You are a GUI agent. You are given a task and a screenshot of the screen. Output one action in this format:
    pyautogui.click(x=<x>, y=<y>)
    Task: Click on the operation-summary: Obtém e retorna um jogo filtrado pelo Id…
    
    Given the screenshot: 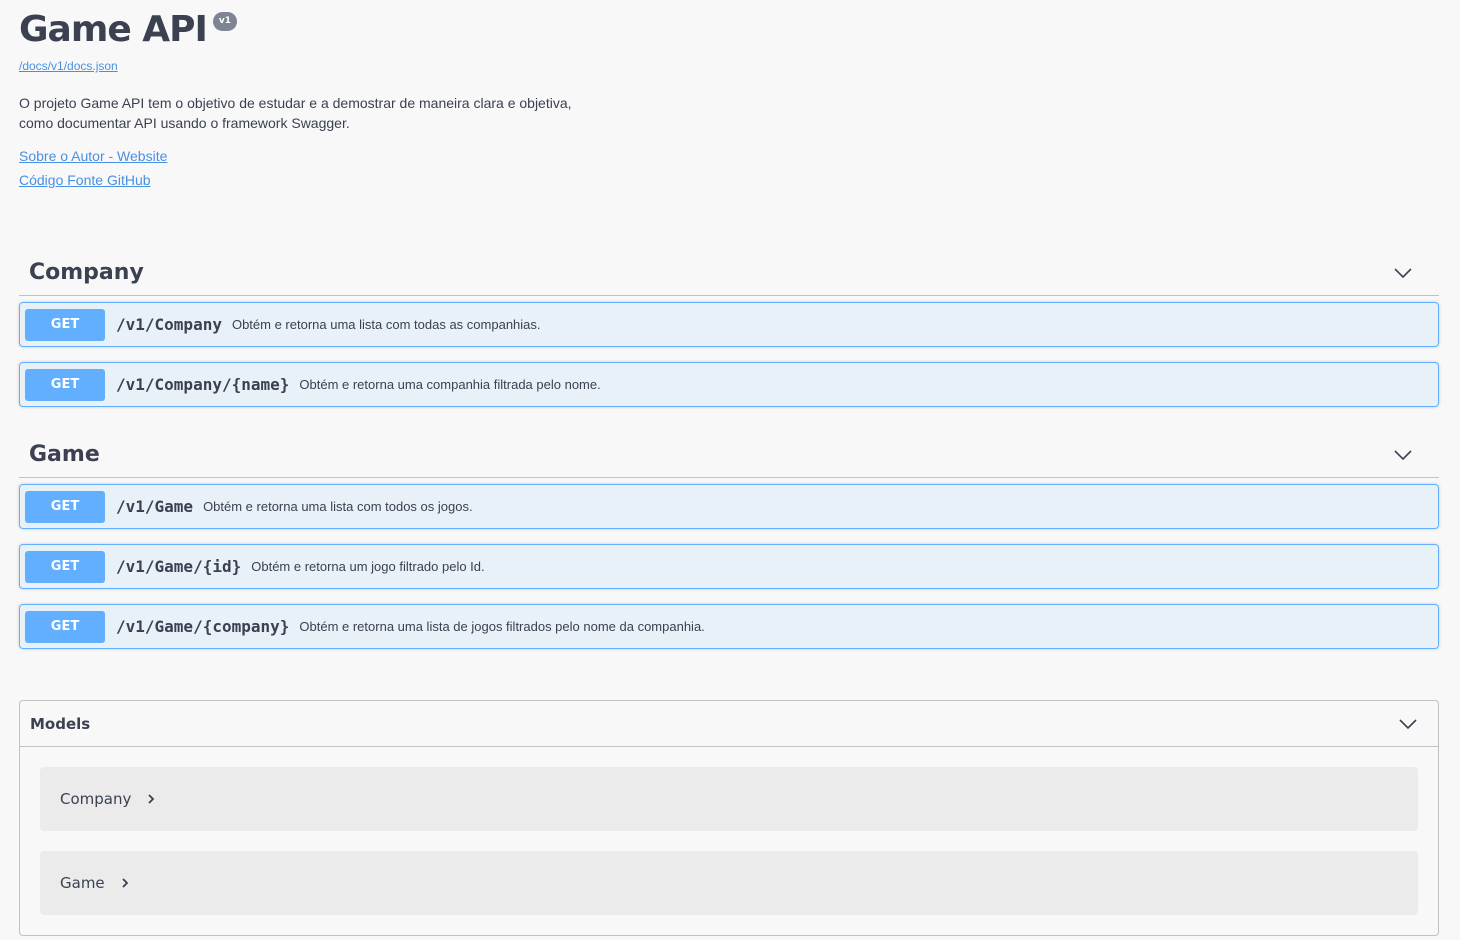 What is the action you would take?
    pyautogui.click(x=368, y=566)
    